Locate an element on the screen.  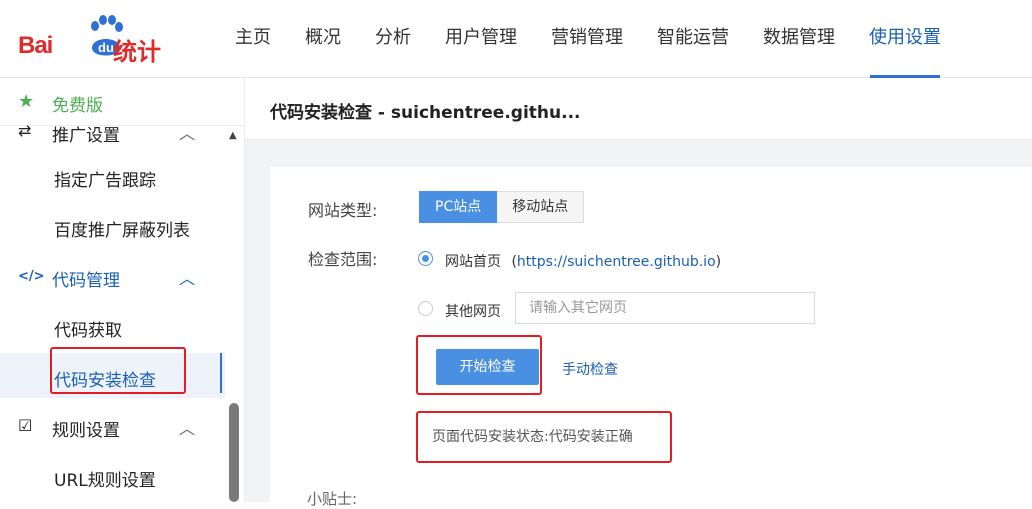
sidebar-item-get-code: 代码获取 is located at coordinates (112, 328).